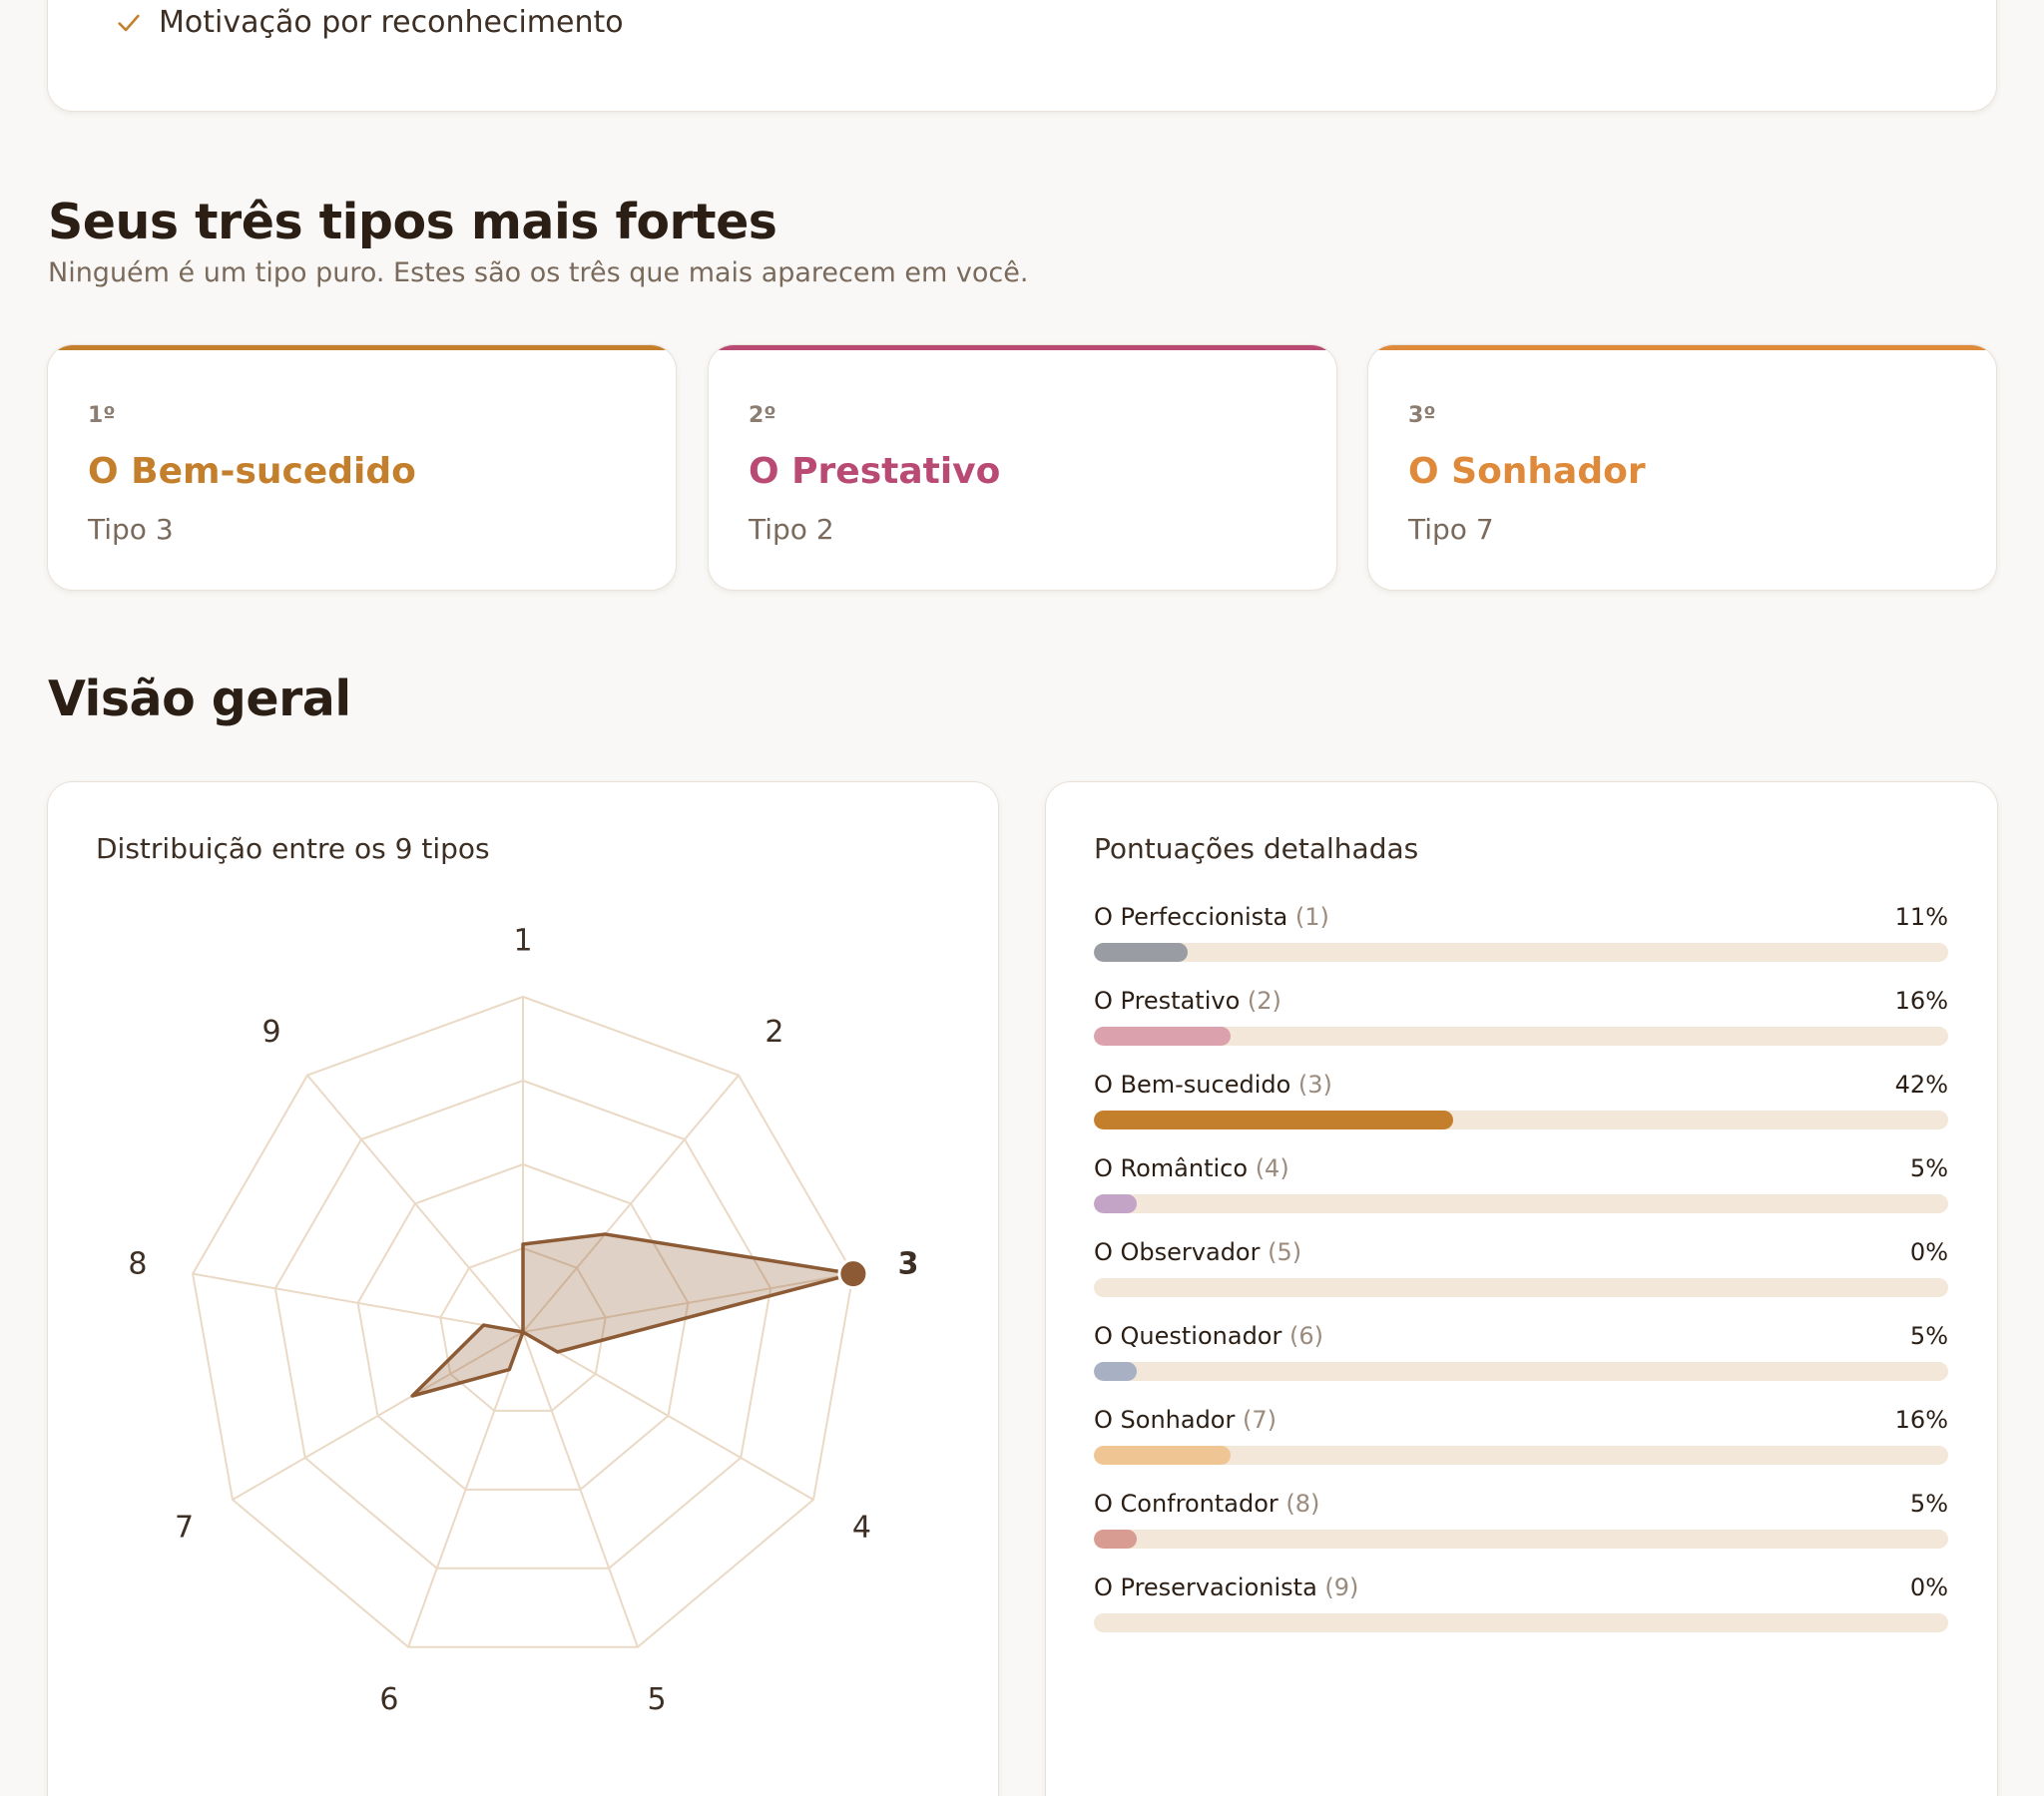 Image resolution: width=2044 pixels, height=1796 pixels. Describe the element at coordinates (1521, 1437) in the screenshot. I see `score-row: O Sonhador (7) 16%` at that location.